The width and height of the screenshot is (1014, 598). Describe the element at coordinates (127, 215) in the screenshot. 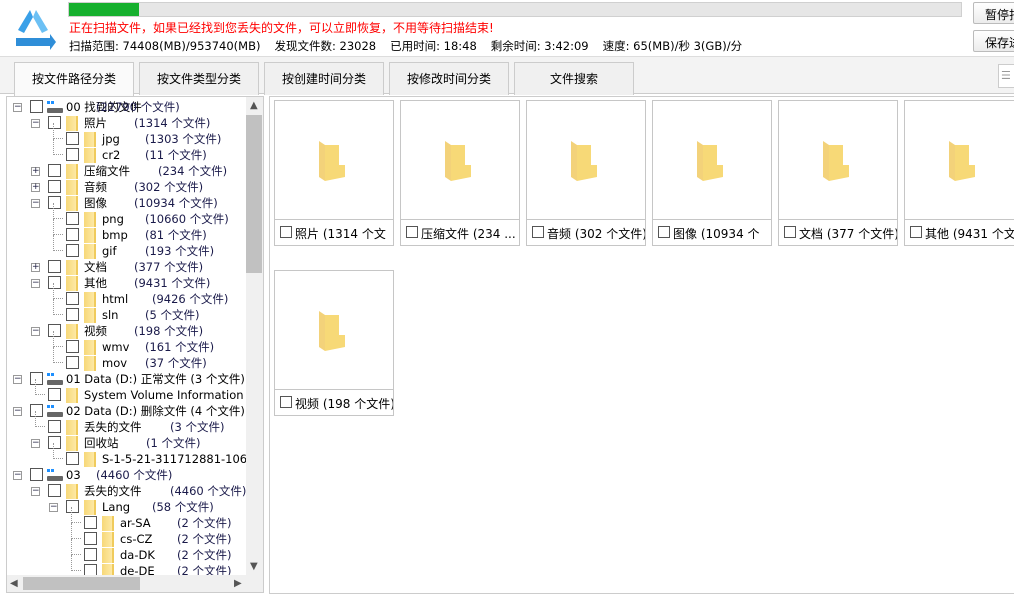

I see `tree-node: png (10660 个文件)` at that location.